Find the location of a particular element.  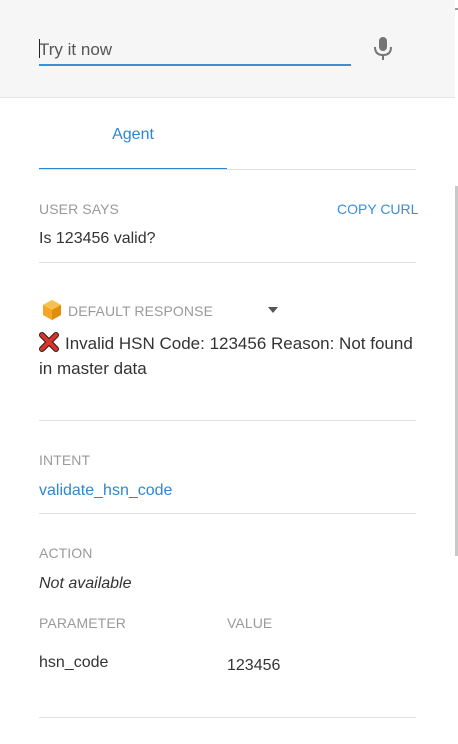

intent-label: INTENT is located at coordinates (65, 460).